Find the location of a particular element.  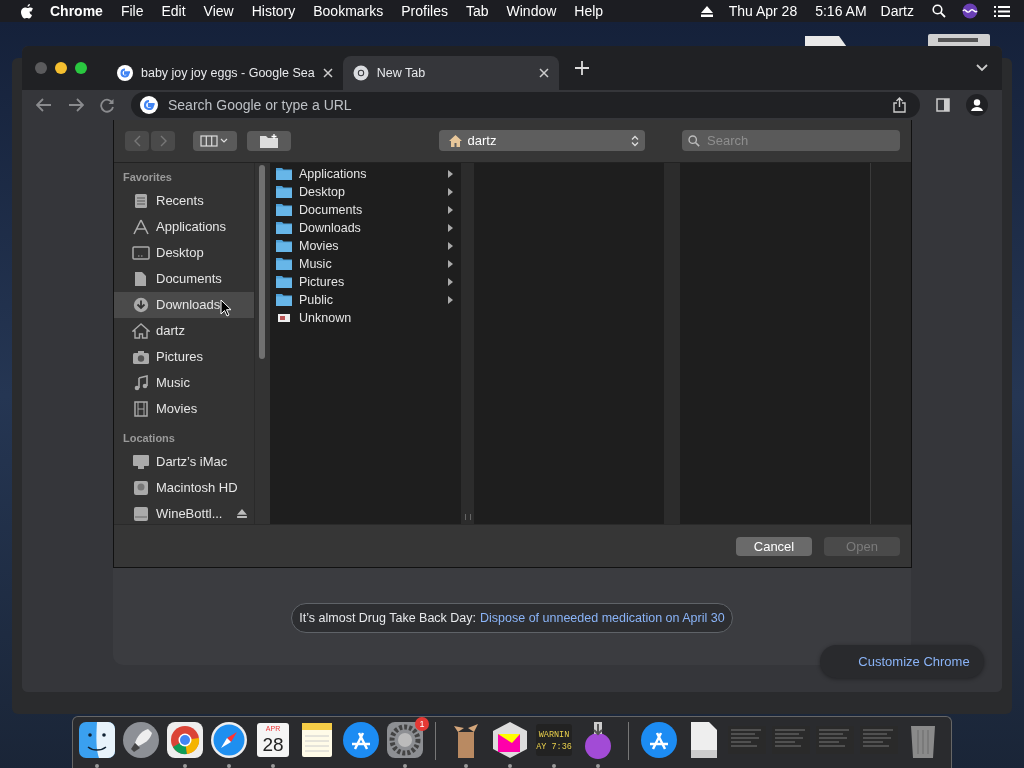

sidebar-item: Documents is located at coordinates (184, 278).